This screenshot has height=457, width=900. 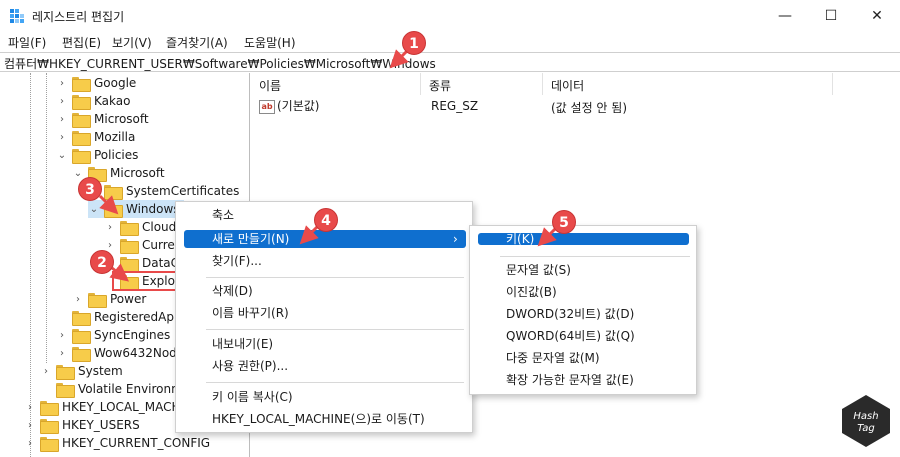 What do you see at coordinates (90, 189) in the screenshot?
I see `step-badge-3: 3` at bounding box center [90, 189].